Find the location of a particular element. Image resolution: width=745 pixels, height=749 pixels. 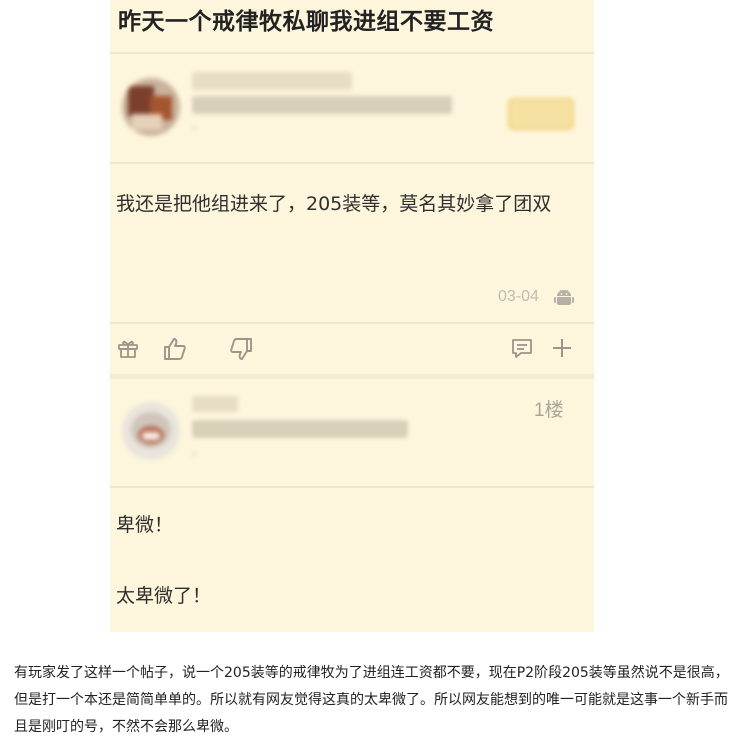

post-date: 03-04 is located at coordinates (518, 296).